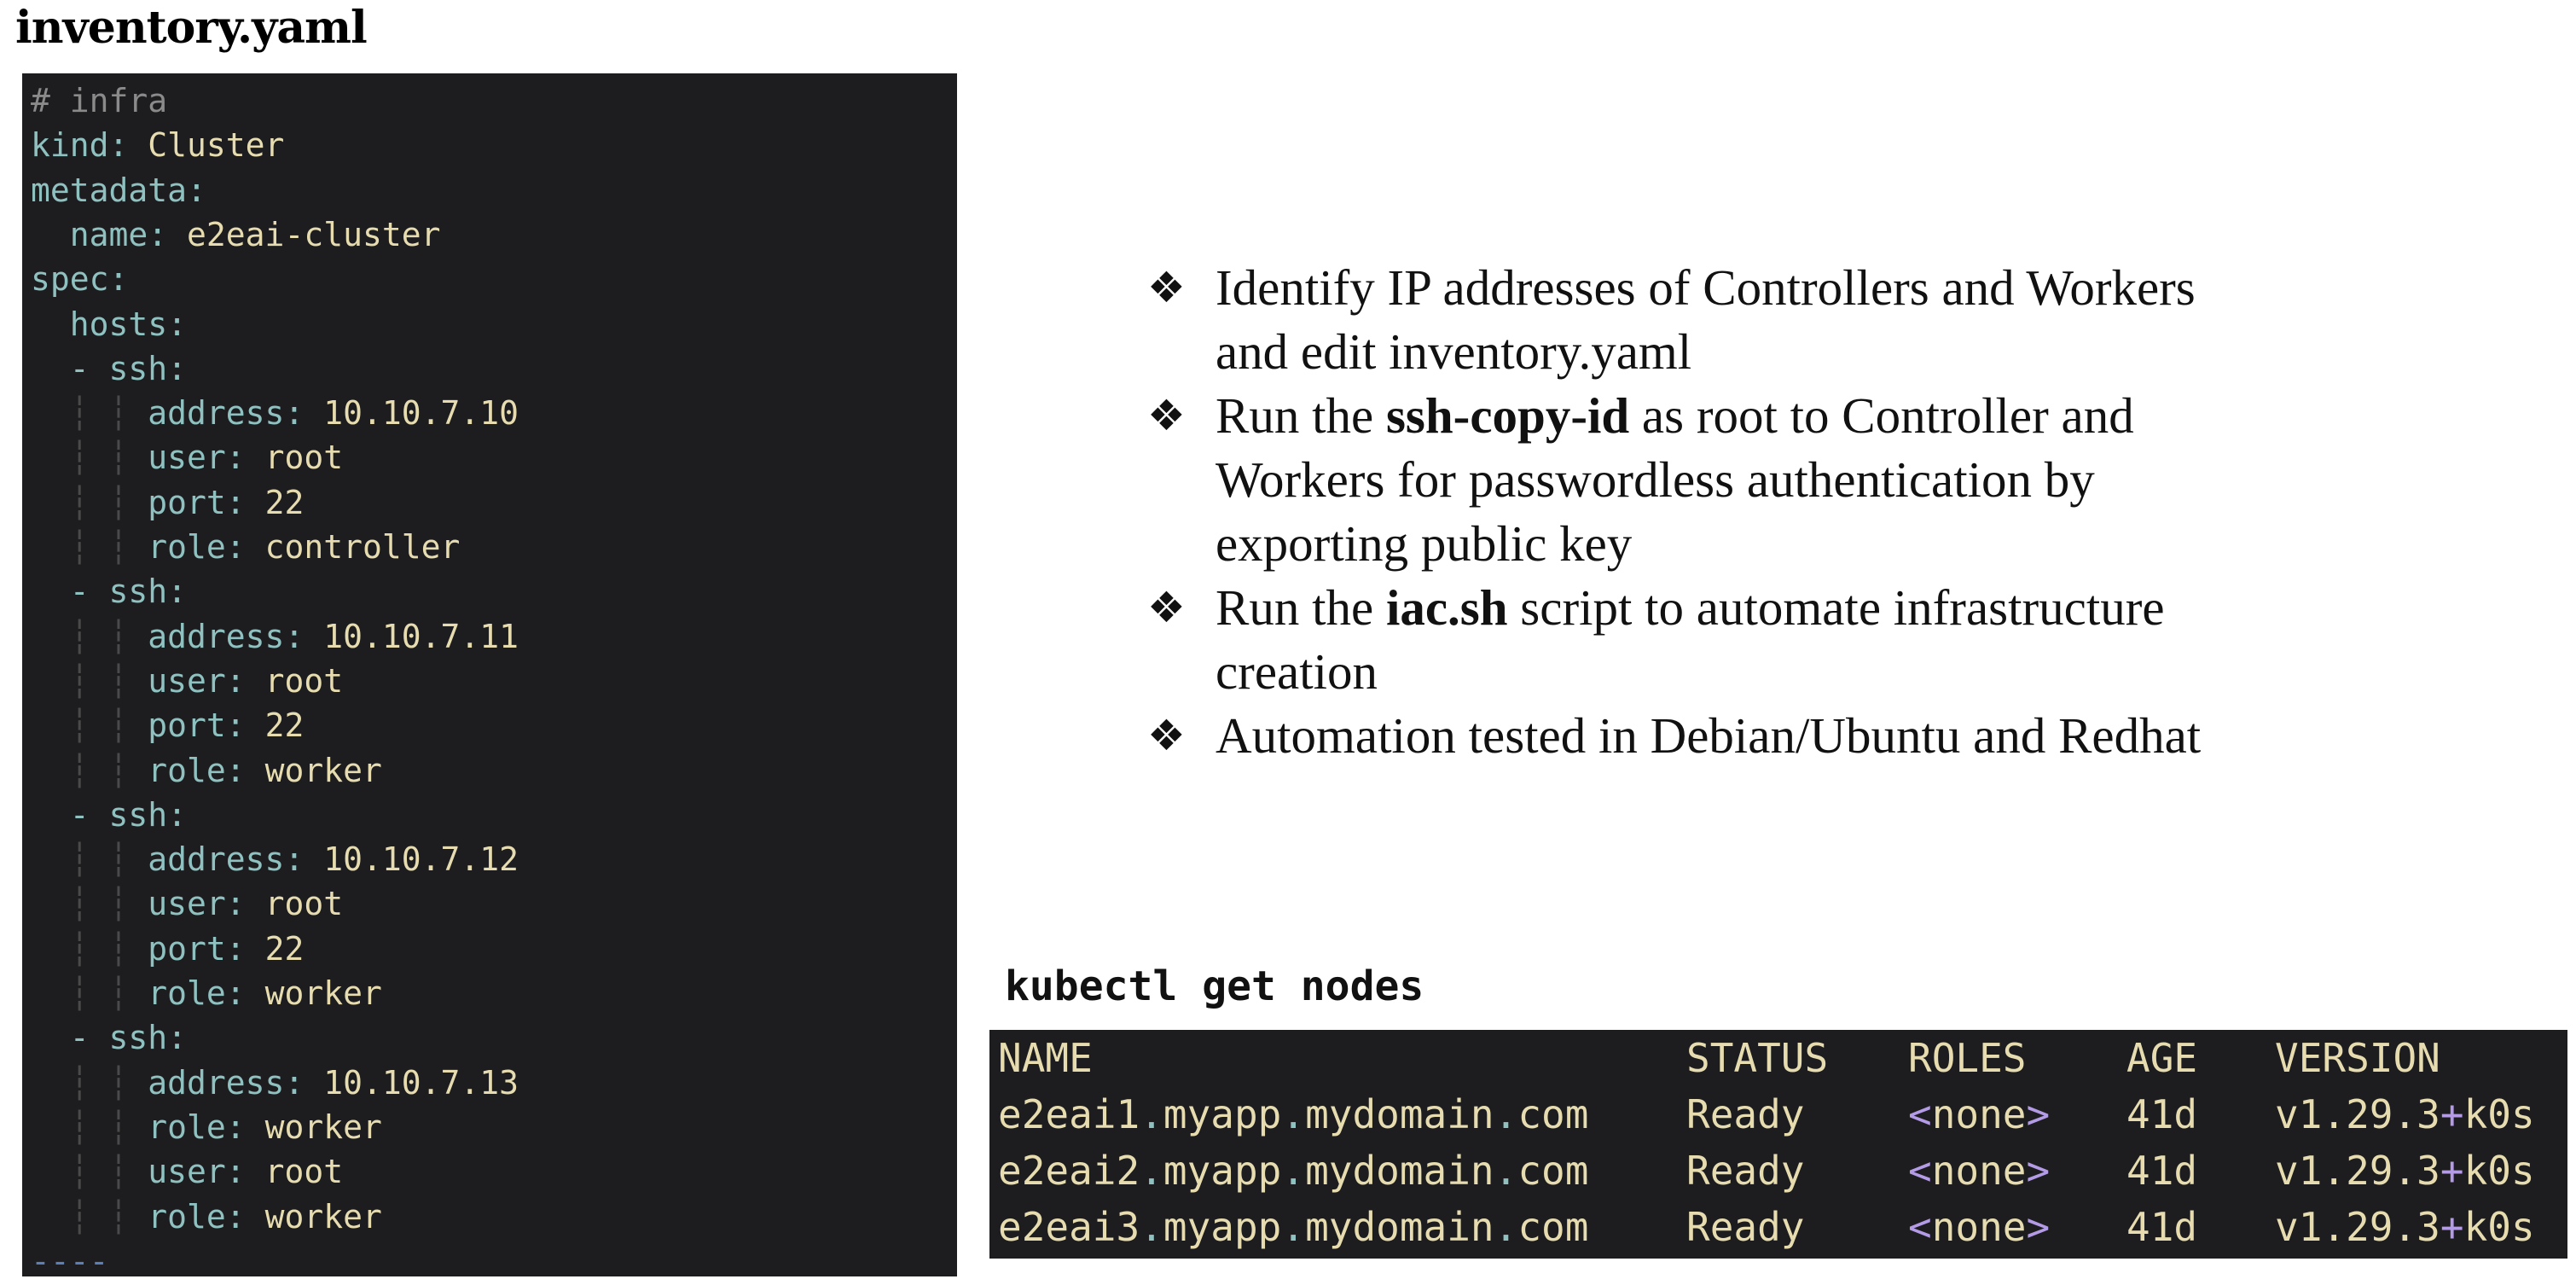 The image size is (2576, 1285). What do you see at coordinates (275, 1083) in the screenshot?
I see `yaml-line: ┆ ┆ address: 10.10.7.13` at bounding box center [275, 1083].